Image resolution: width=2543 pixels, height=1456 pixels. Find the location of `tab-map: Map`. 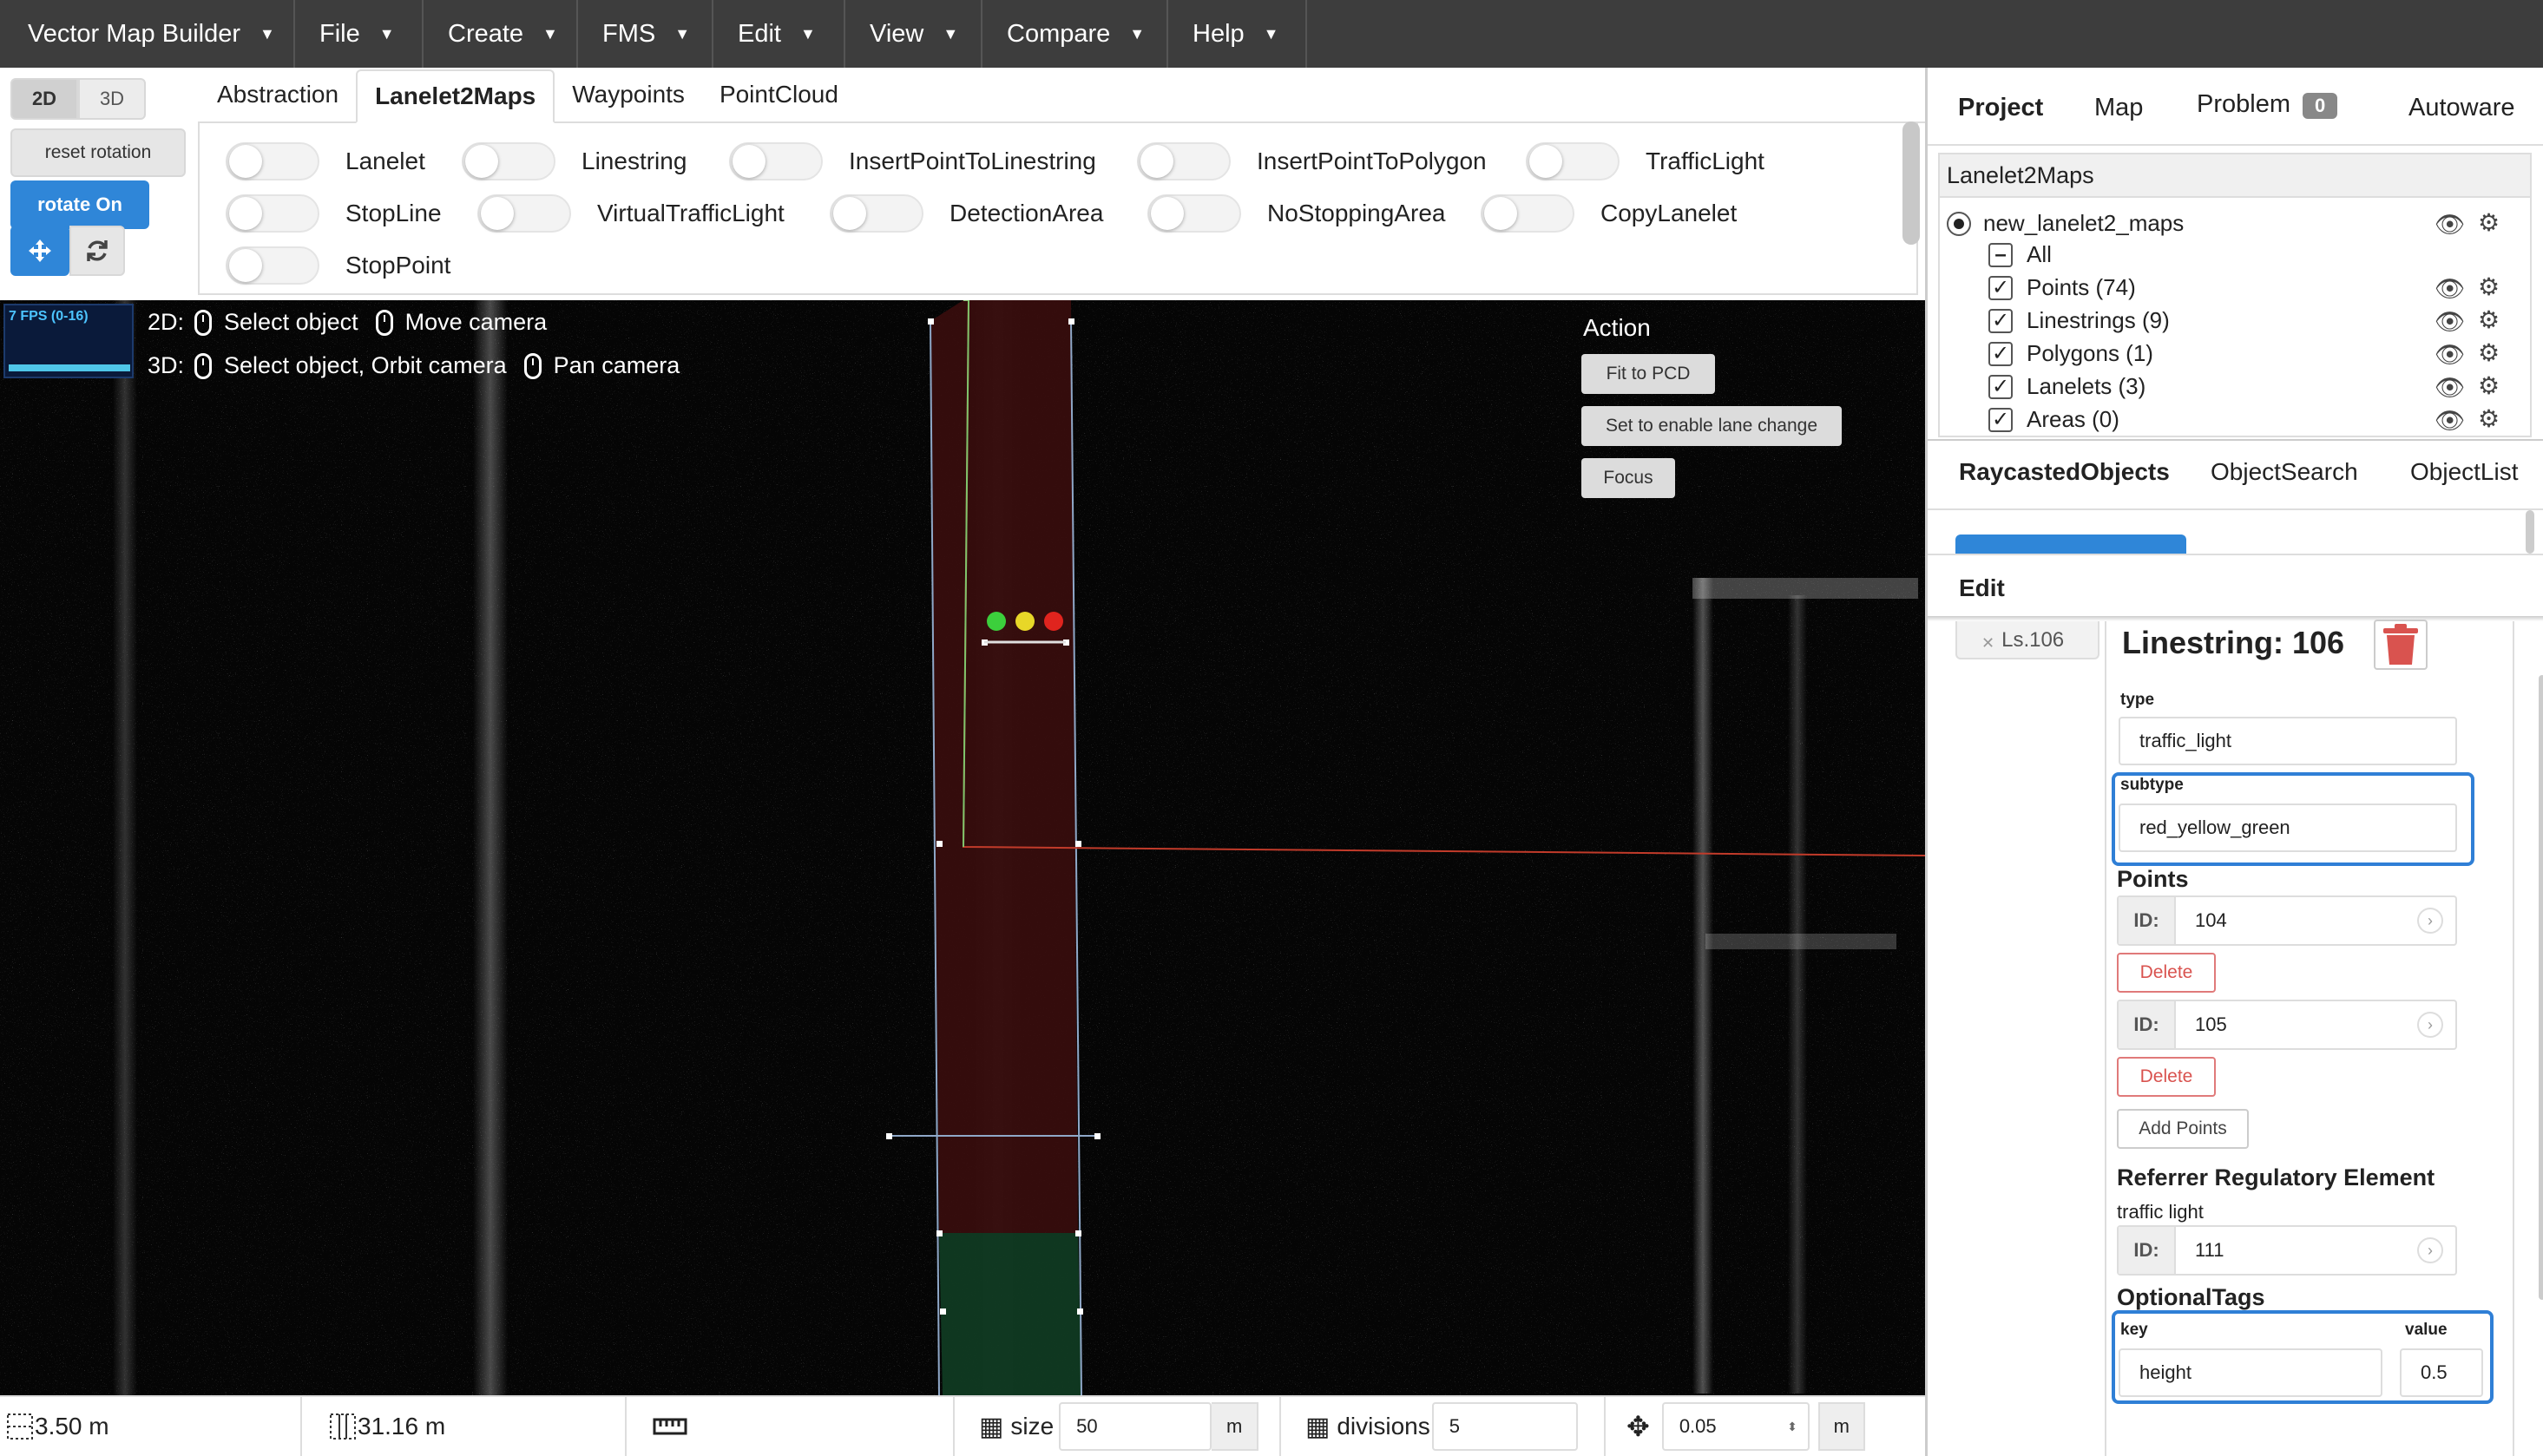

tab-map: Map is located at coordinates (2118, 108).